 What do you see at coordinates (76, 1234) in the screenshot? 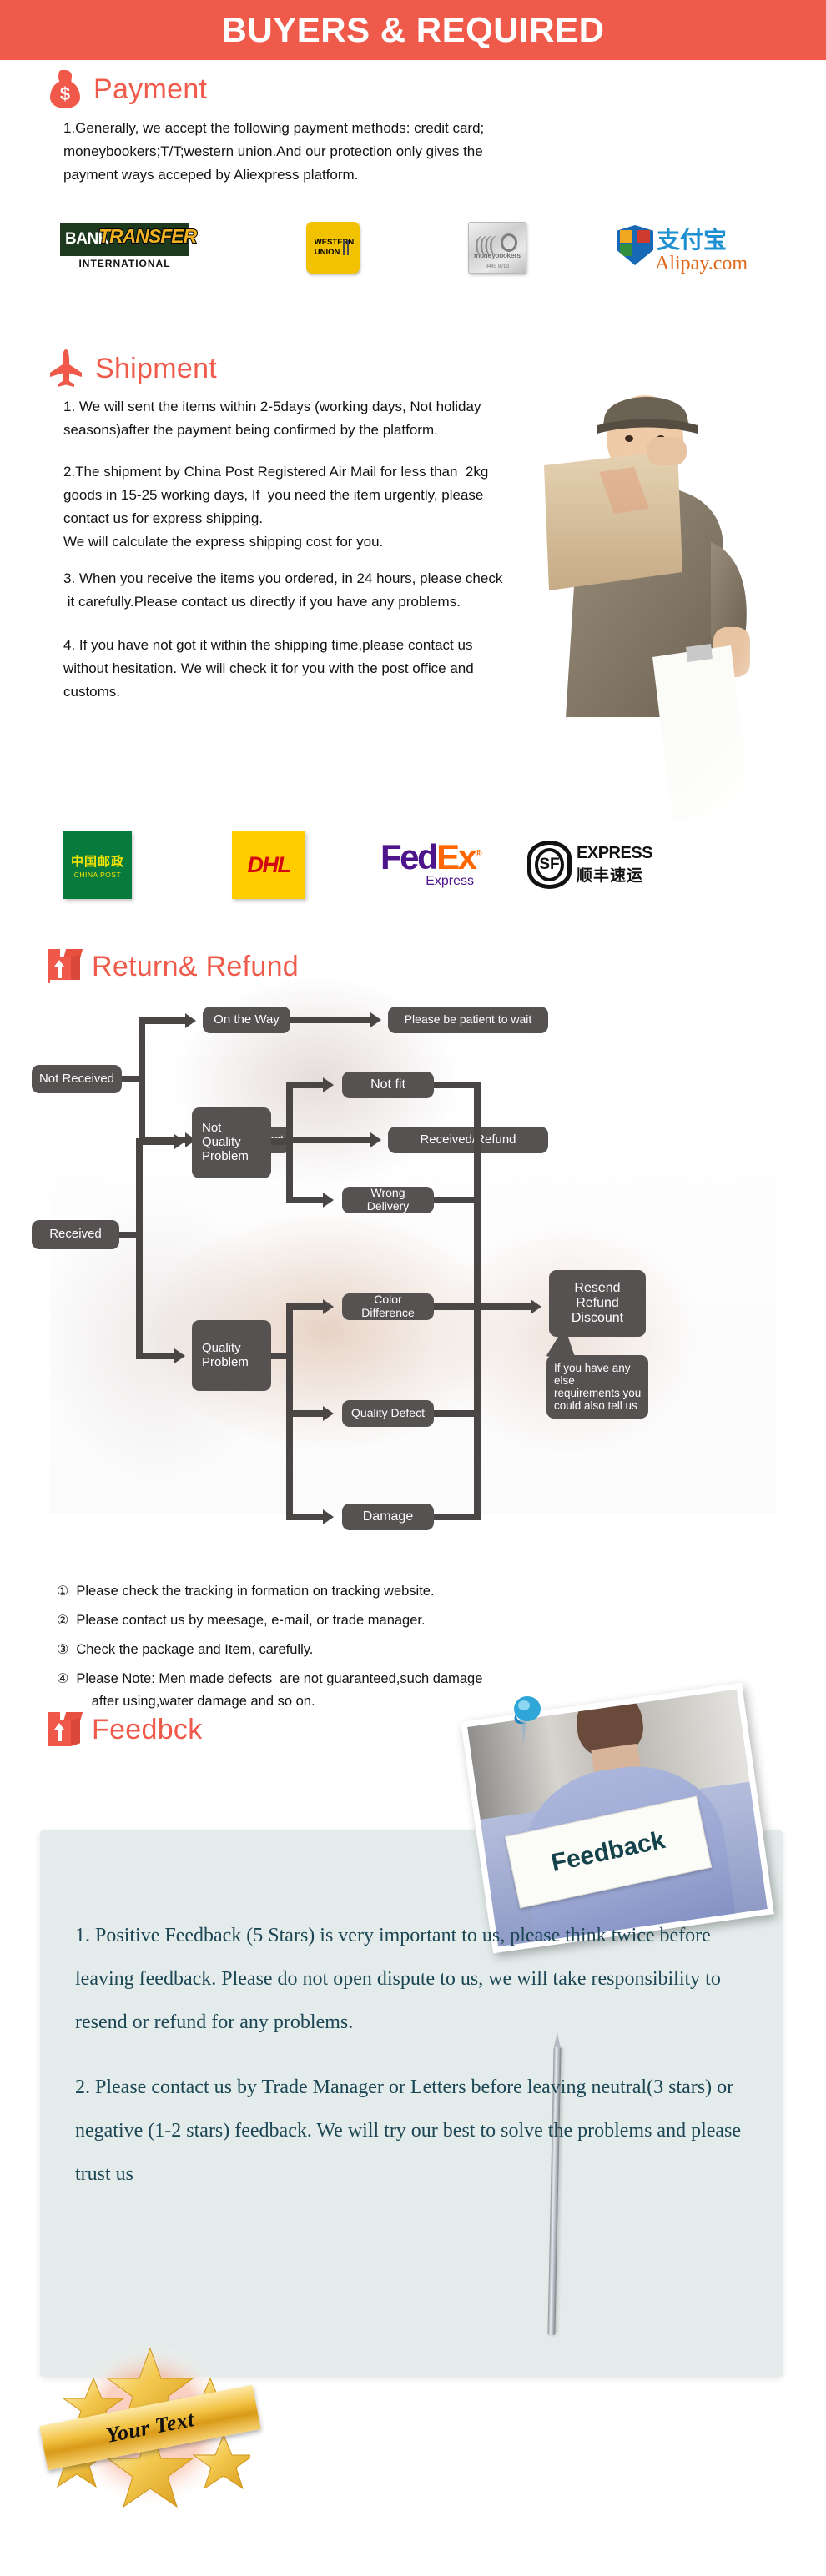
I see `flow-node-received: Received` at bounding box center [76, 1234].